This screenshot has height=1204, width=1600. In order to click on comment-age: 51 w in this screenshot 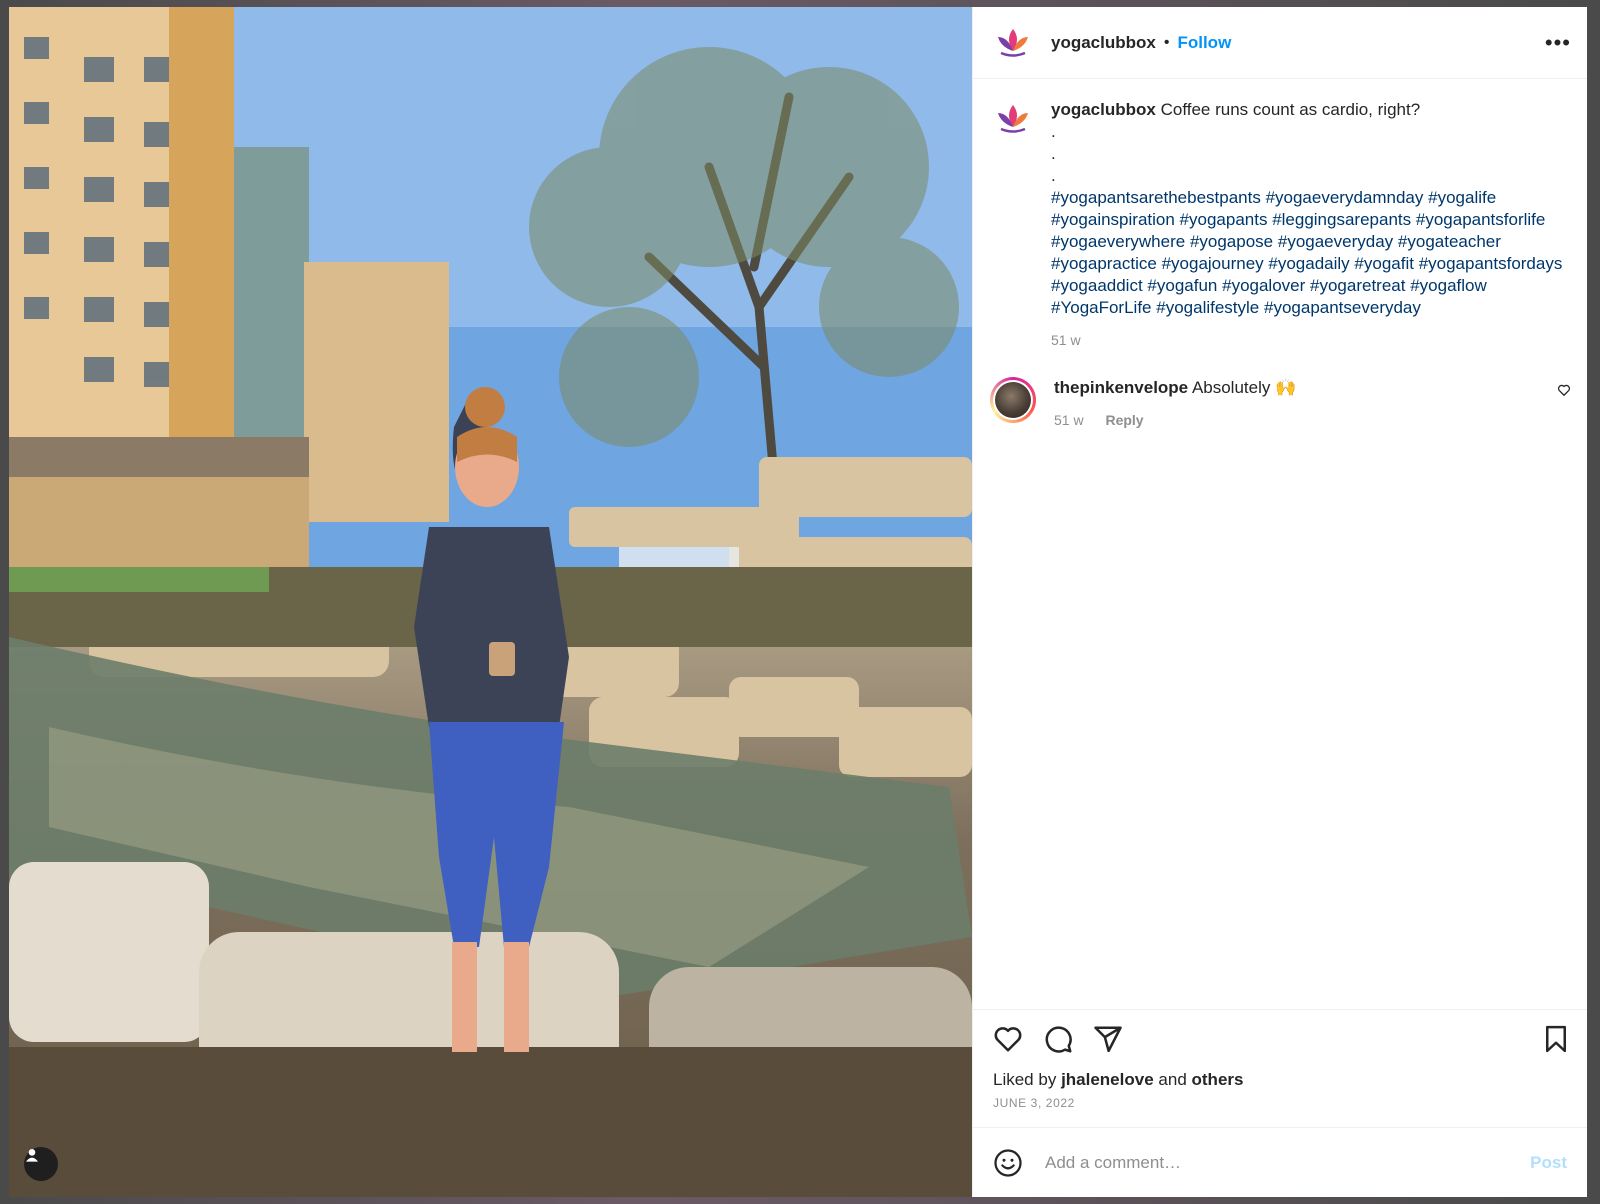, I will do `click(1069, 420)`.